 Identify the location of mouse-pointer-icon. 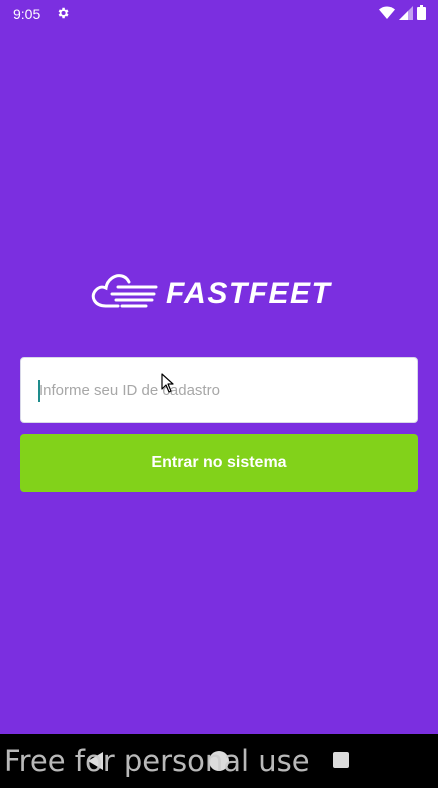
(167, 383).